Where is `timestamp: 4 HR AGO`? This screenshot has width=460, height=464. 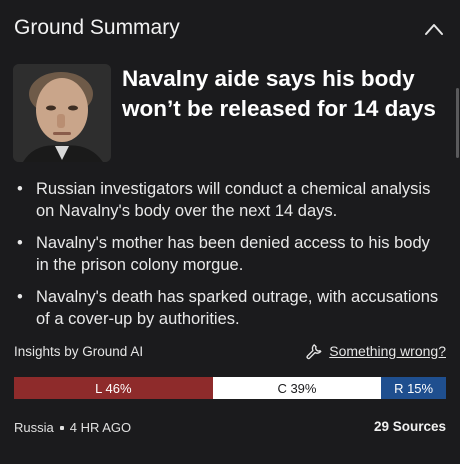
timestamp: 4 HR AGO is located at coordinates (100, 427).